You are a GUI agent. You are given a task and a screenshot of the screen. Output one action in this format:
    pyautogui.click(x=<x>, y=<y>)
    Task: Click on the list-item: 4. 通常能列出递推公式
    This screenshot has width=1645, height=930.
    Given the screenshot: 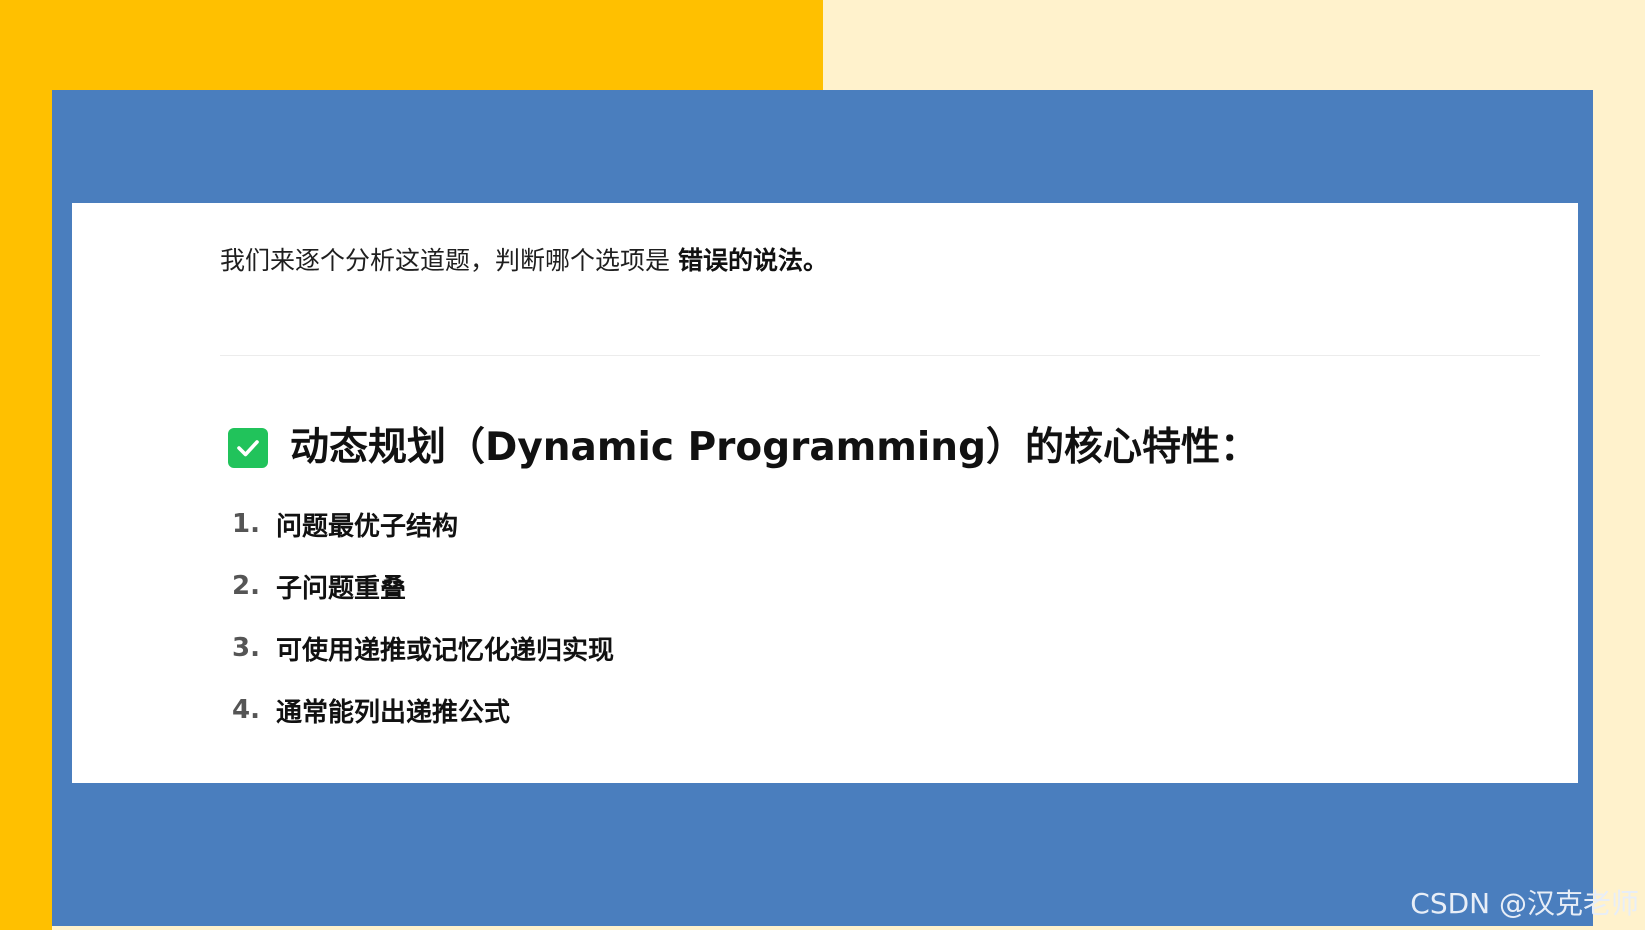 What is the action you would take?
    pyautogui.click(x=423, y=710)
    